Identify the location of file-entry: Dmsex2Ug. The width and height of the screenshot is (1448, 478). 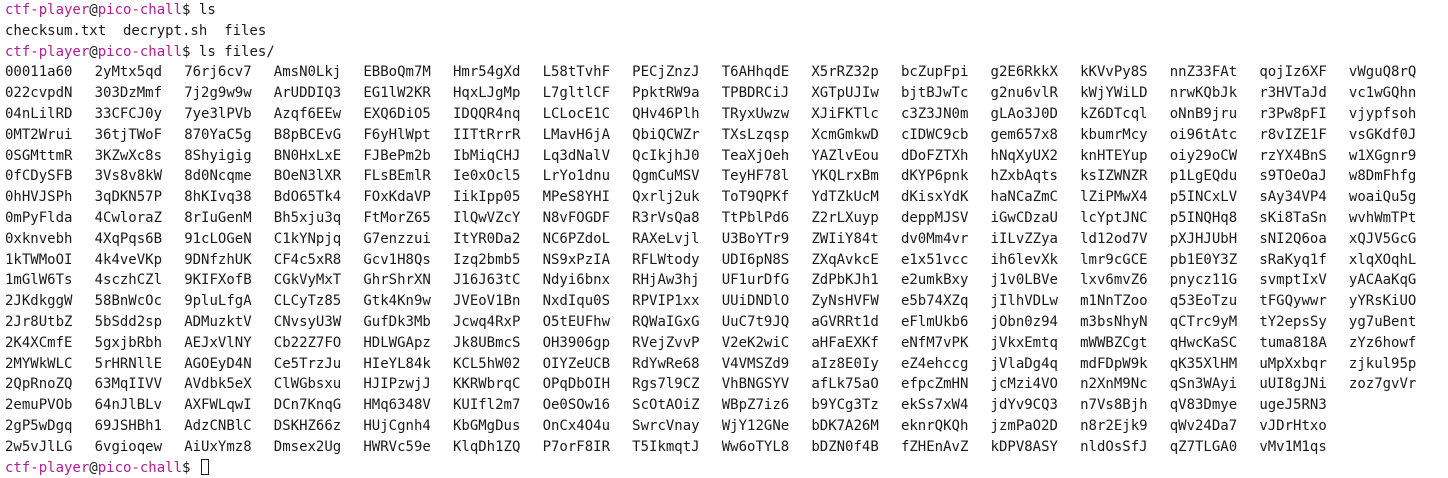
(307, 446).